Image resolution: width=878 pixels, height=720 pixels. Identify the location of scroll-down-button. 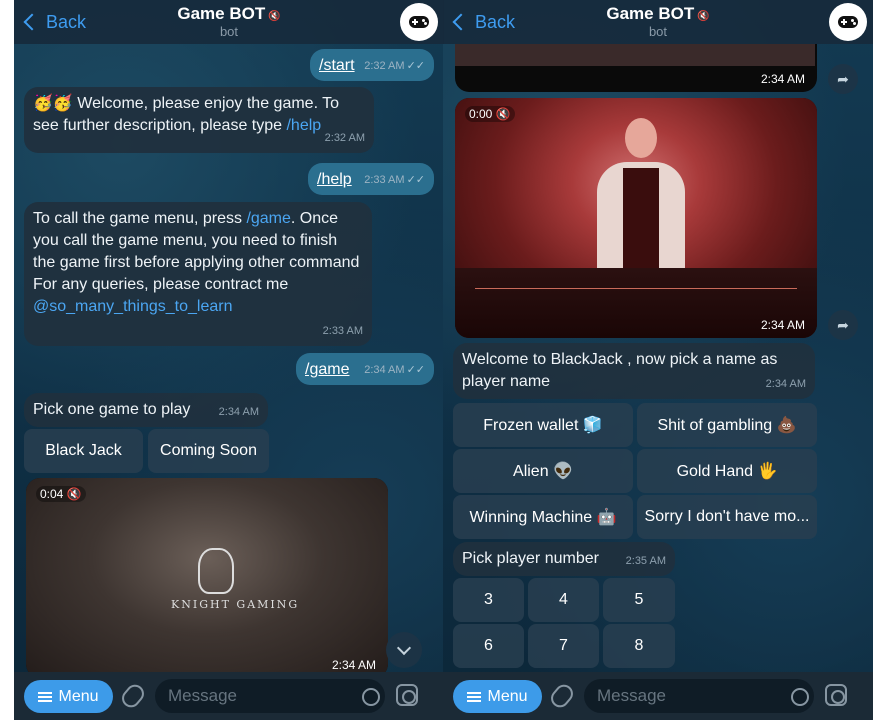
(404, 650).